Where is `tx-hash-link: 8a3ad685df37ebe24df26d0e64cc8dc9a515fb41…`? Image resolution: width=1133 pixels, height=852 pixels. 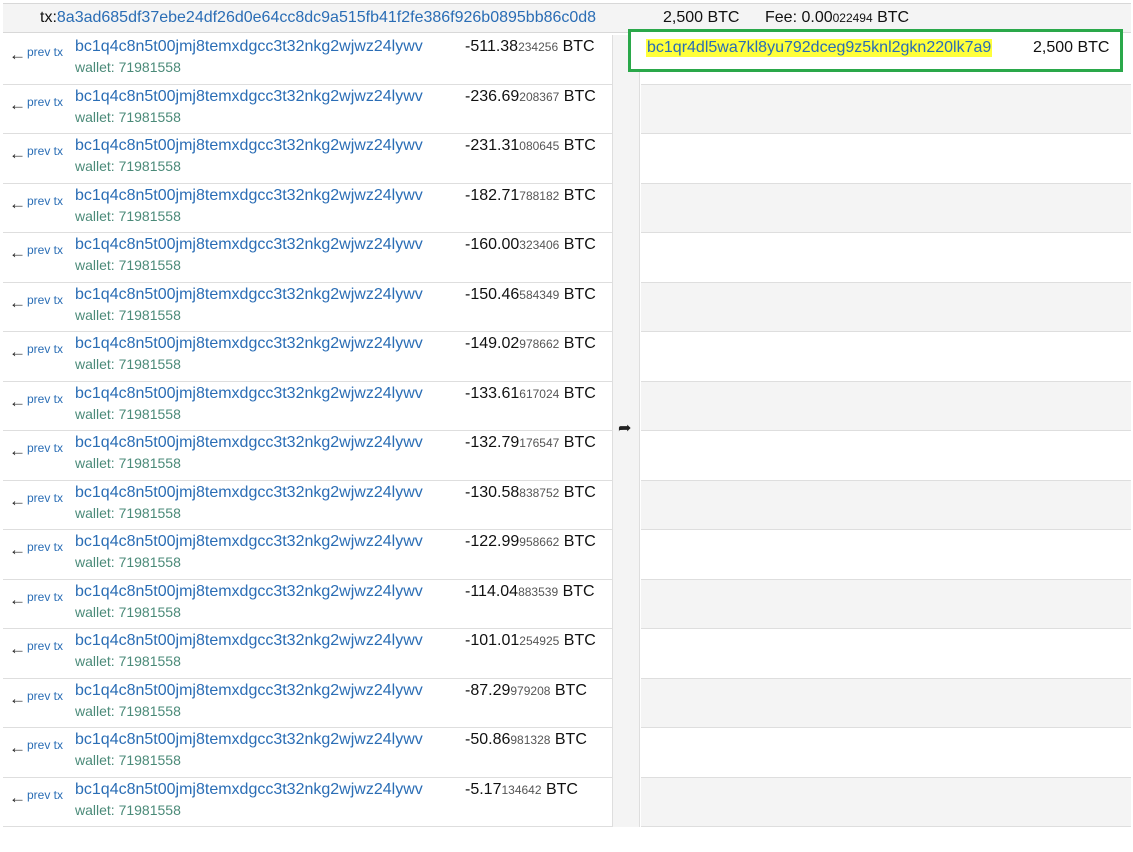
tx-hash-link: 8a3ad685df37ebe24df26d0e64cc8dc9a515fb41… is located at coordinates (326, 17).